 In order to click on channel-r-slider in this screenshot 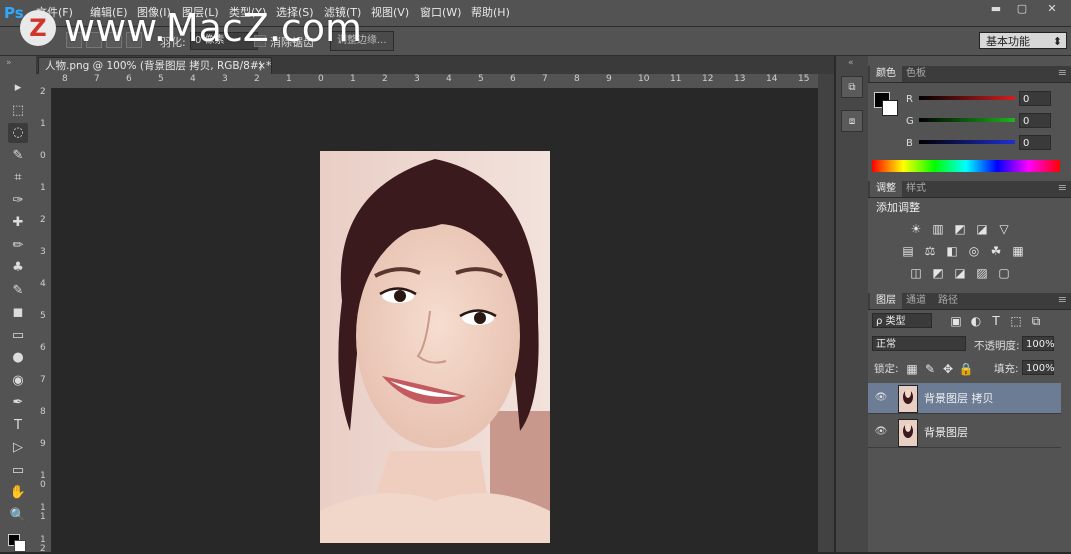, I will do `click(967, 98)`.